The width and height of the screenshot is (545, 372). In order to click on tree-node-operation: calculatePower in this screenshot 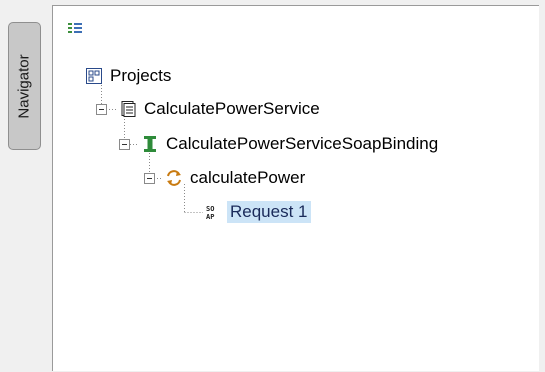, I will do `click(236, 178)`.